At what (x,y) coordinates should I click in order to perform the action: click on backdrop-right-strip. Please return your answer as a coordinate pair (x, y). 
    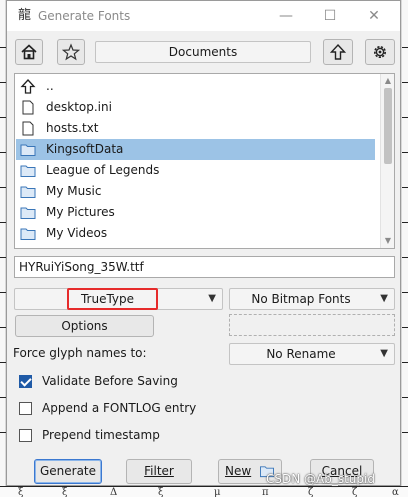
    Looking at the image, I should click on (404, 248).